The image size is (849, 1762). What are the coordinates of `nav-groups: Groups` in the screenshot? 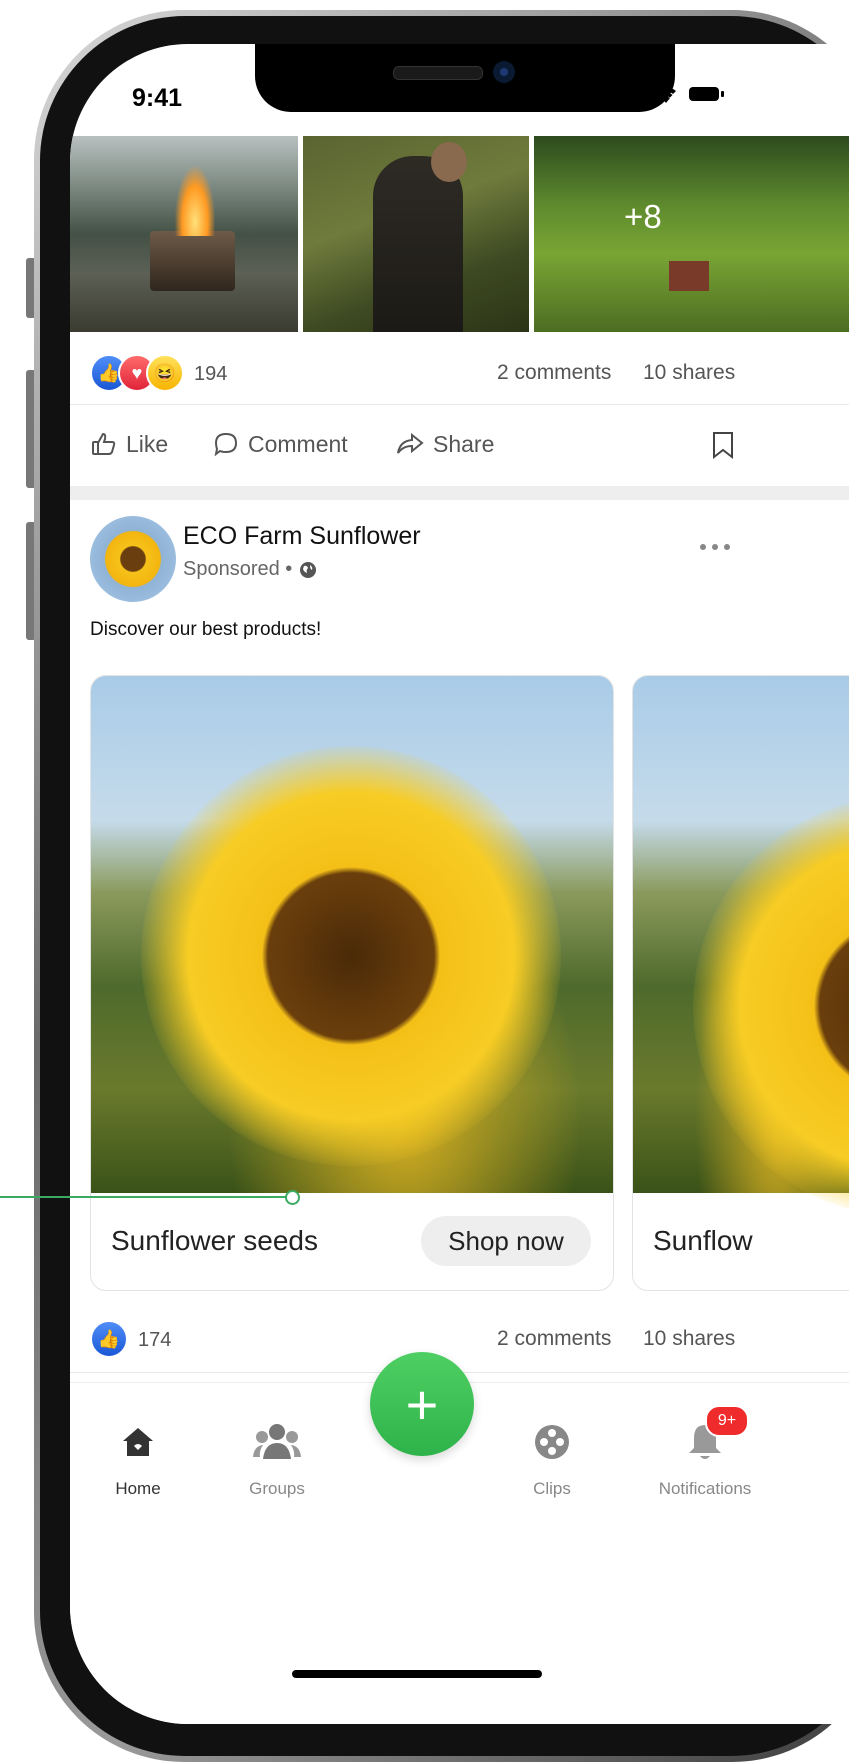 It's located at (277, 1460).